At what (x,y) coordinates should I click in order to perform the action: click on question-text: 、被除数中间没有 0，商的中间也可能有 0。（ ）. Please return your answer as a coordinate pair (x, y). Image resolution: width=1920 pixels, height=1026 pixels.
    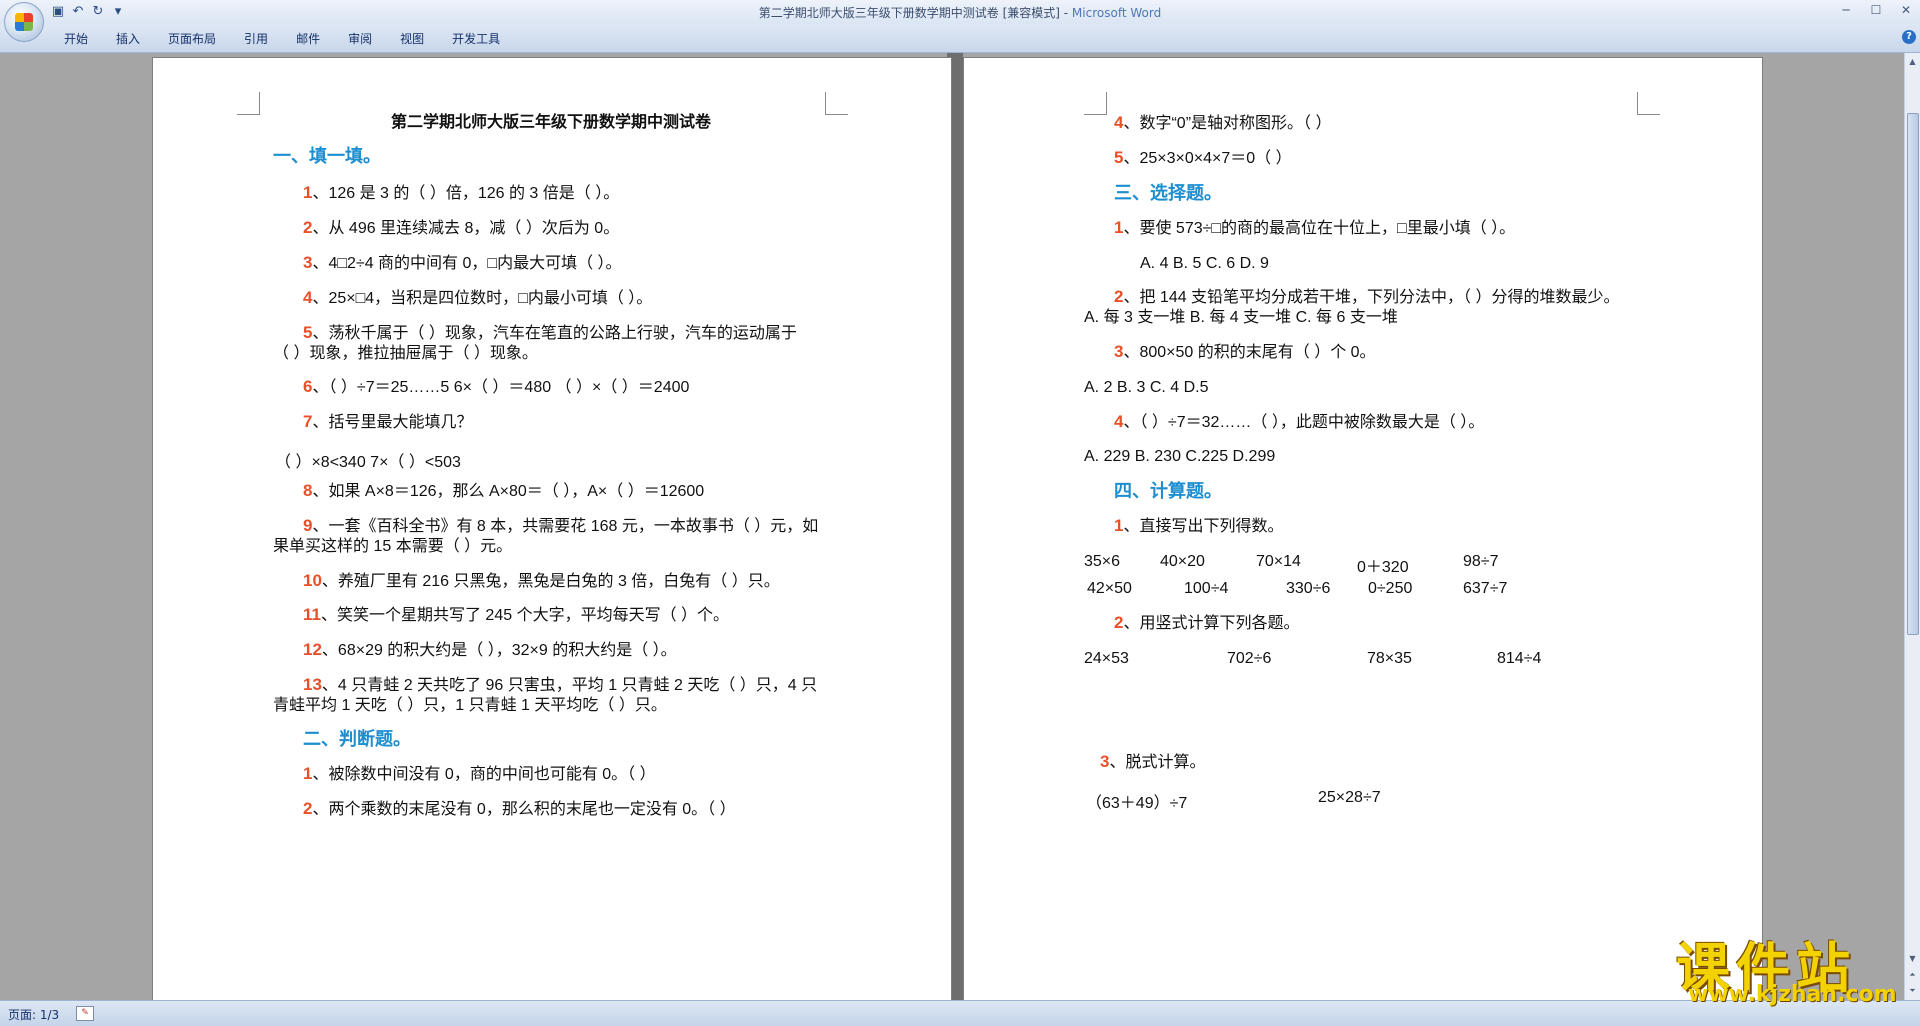
    Looking at the image, I should click on (484, 774).